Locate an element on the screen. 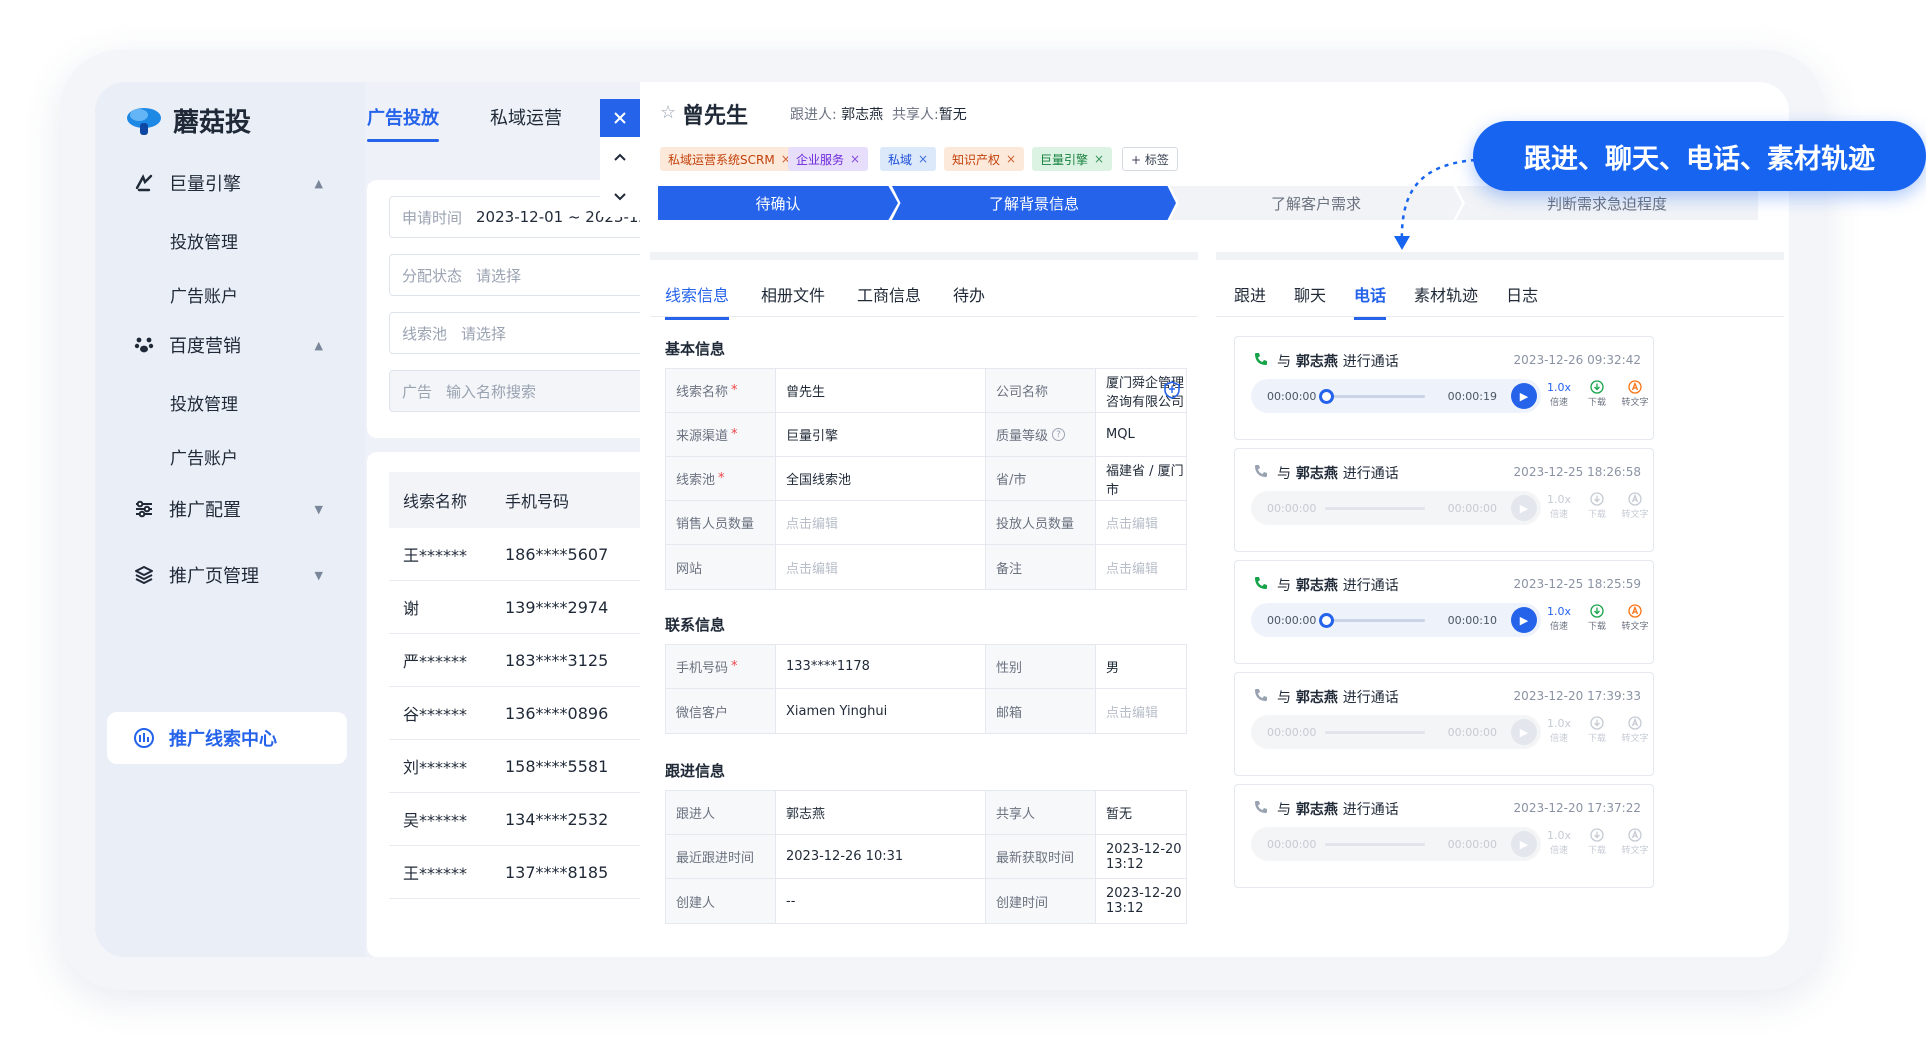 The height and width of the screenshot is (1064, 1926). next-record-button is located at coordinates (620, 197).